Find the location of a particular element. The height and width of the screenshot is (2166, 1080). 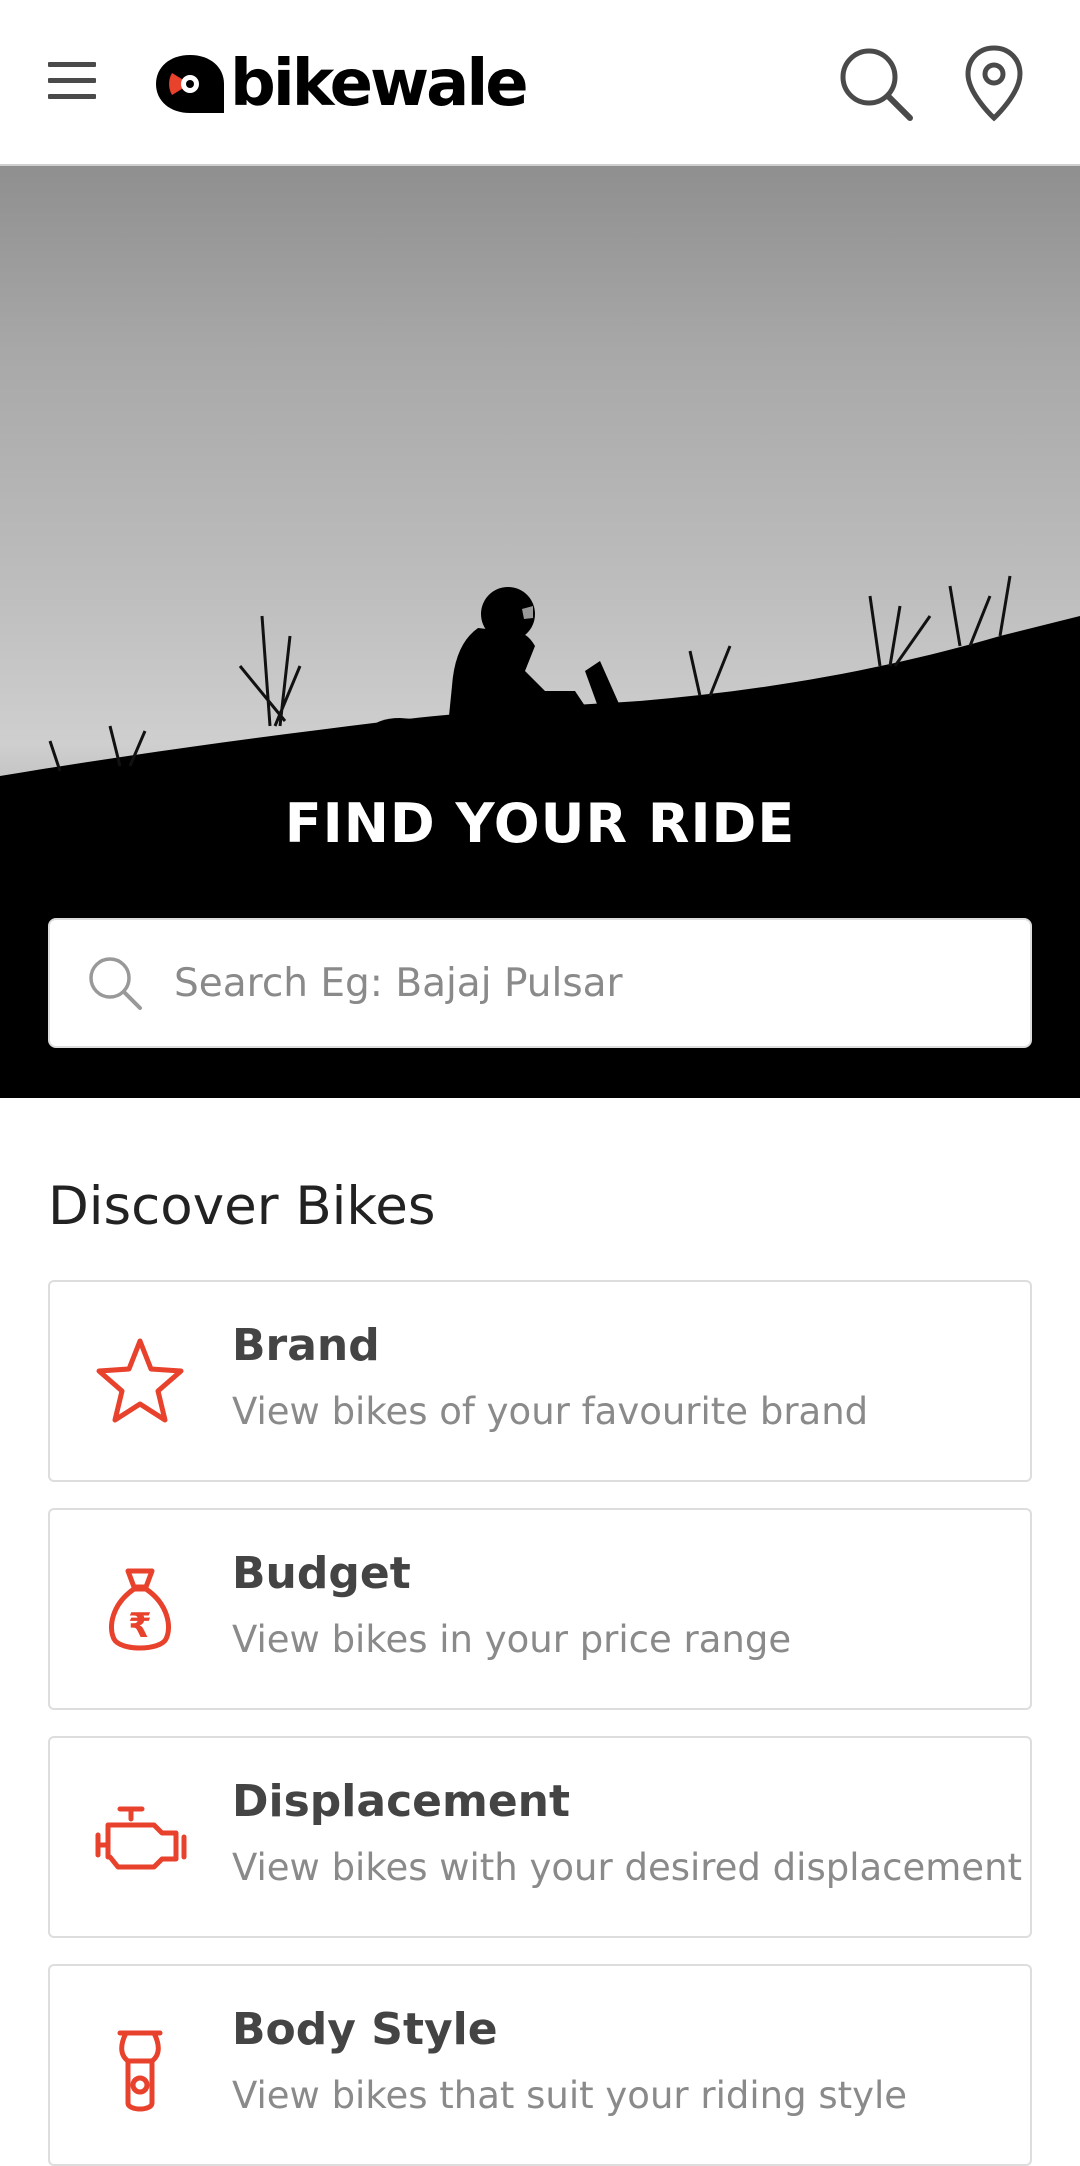

search-input: Search Eg: Bajaj Pulsar is located at coordinates (540, 983).